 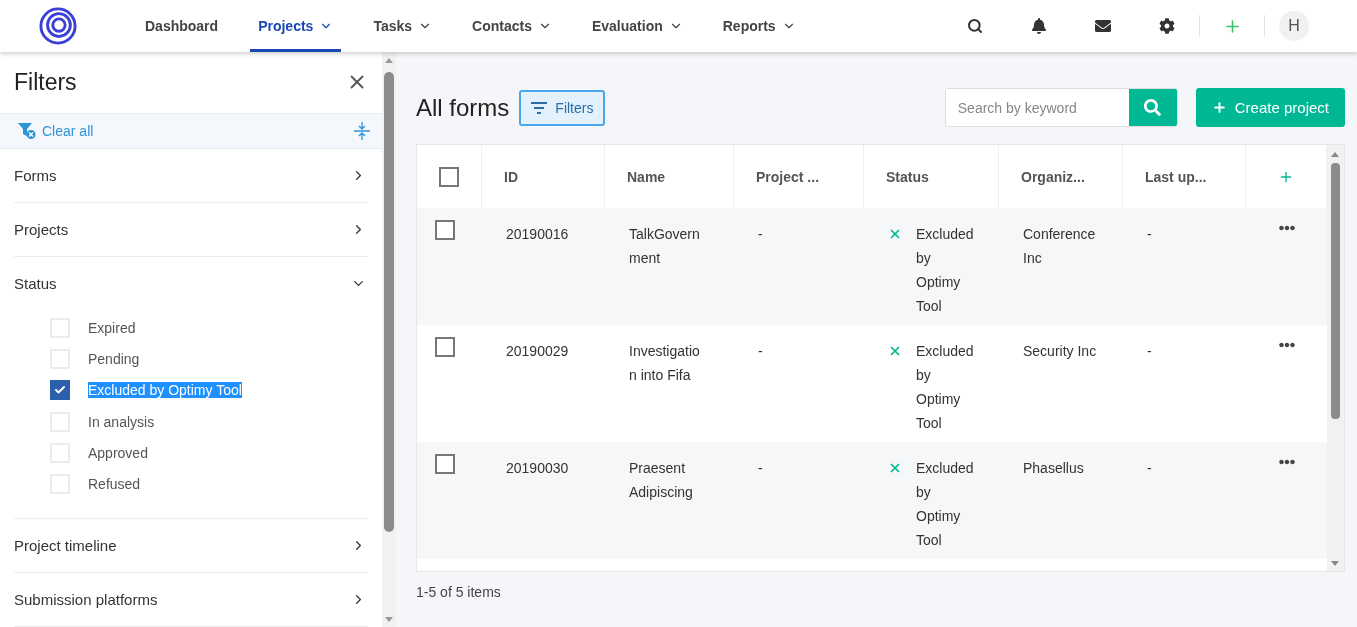 What do you see at coordinates (1167, 26) in the screenshot?
I see `settings-icon` at bounding box center [1167, 26].